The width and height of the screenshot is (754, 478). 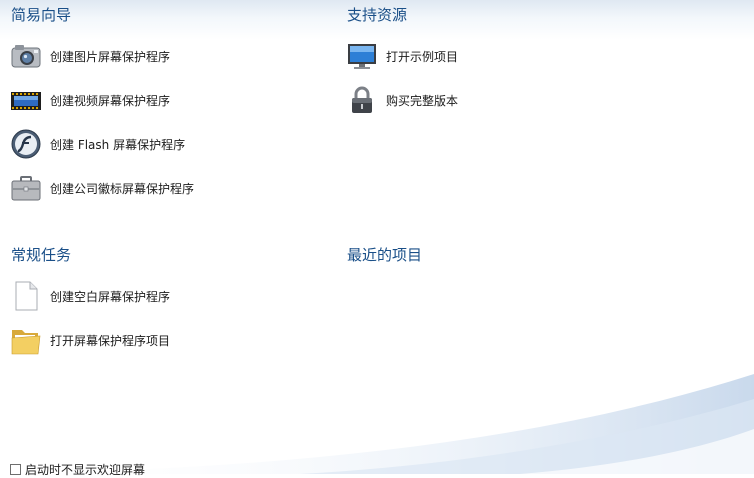 What do you see at coordinates (41, 15) in the screenshot?
I see `section-title-wizard: 简易向导` at bounding box center [41, 15].